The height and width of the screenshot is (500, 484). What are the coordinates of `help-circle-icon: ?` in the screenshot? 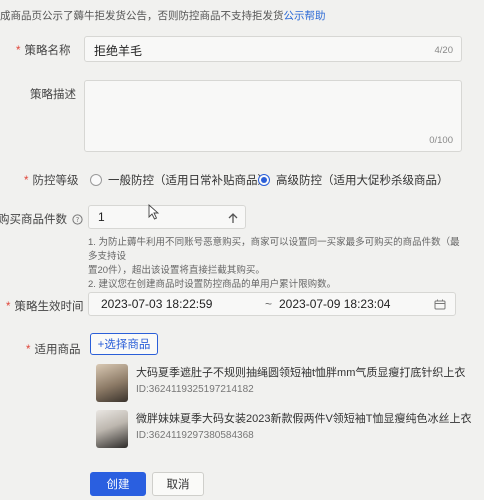 It's located at (77, 219).